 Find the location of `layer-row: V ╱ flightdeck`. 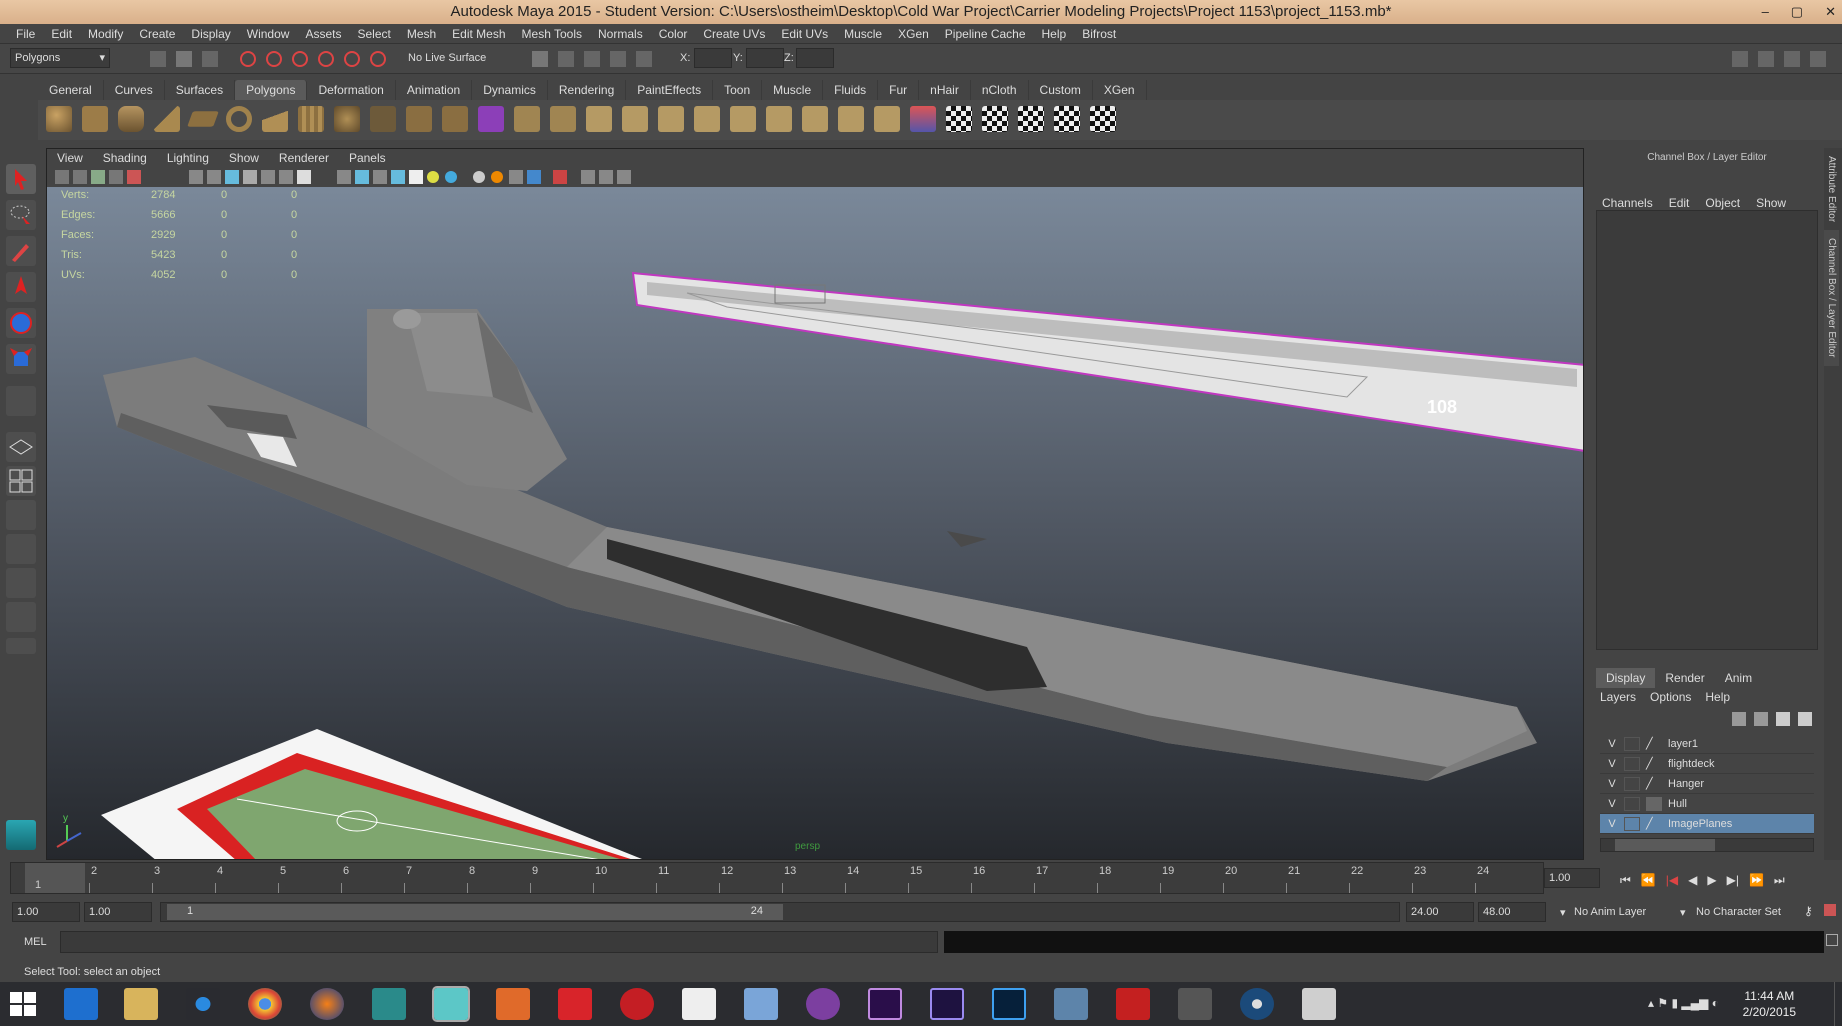

layer-row: V ╱ flightdeck is located at coordinates (1707, 764).